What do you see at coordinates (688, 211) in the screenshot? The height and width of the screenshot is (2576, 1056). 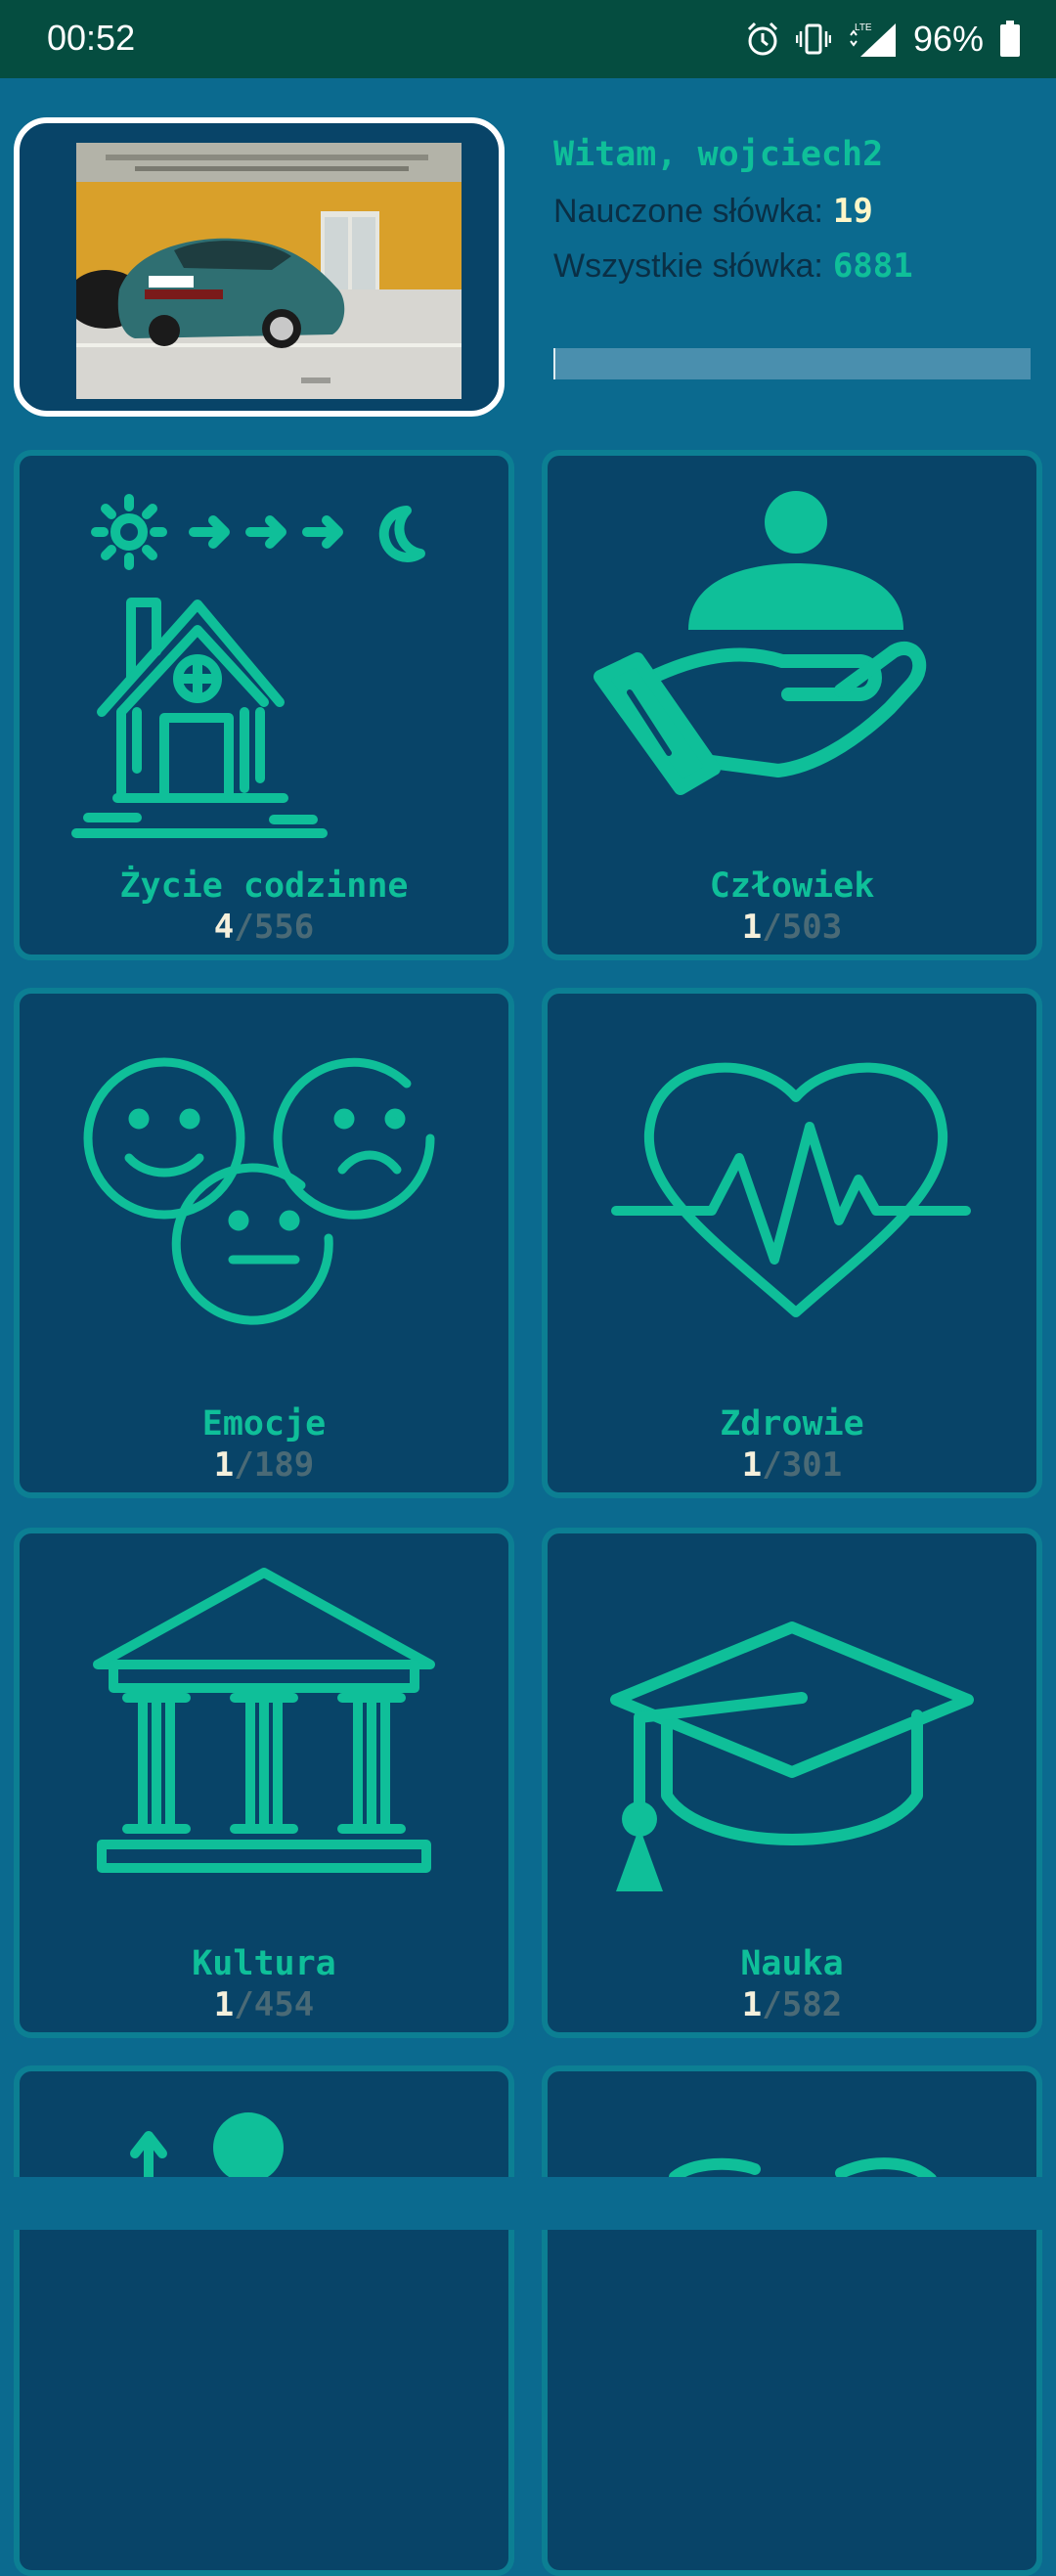 I see `learned-words-label: Nauczone słówka:` at bounding box center [688, 211].